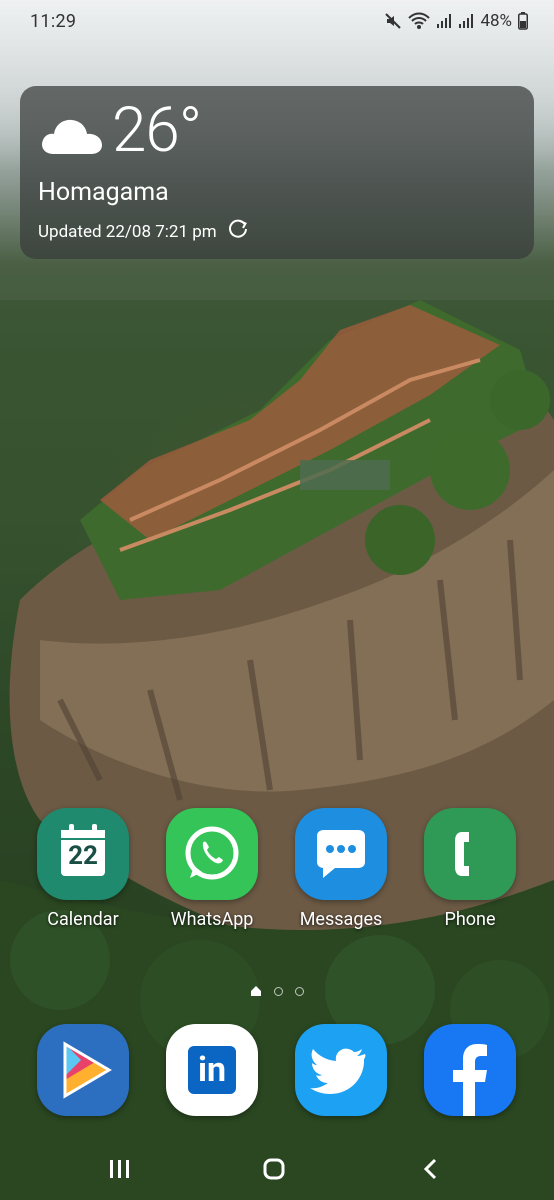 Image resolution: width=554 pixels, height=1200 pixels. I want to click on app-calendar: 22 Calendar, so click(83, 869).